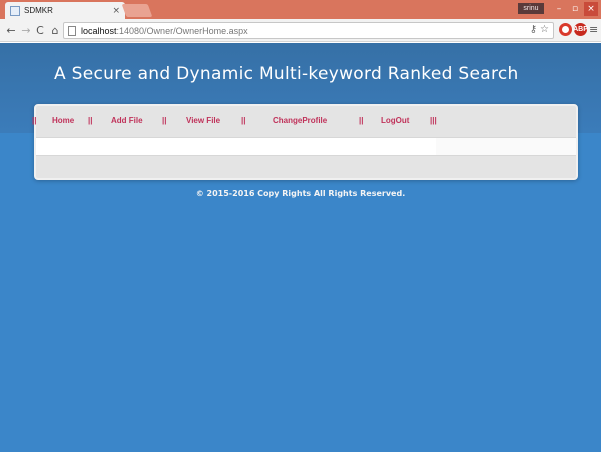 The height and width of the screenshot is (452, 601). What do you see at coordinates (544, 29) in the screenshot?
I see `star-icon: ☆` at bounding box center [544, 29].